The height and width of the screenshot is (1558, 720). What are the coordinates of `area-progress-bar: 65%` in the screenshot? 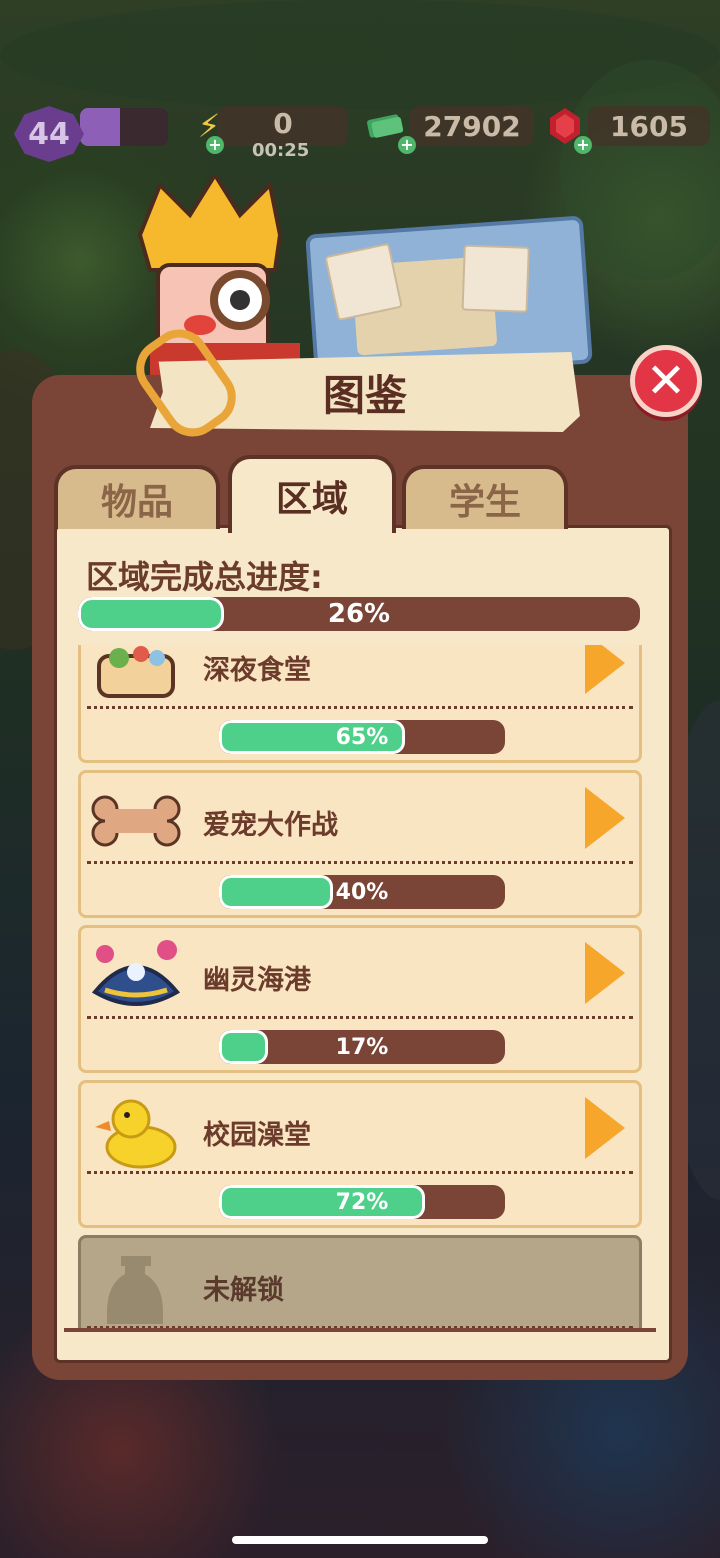 It's located at (362, 737).